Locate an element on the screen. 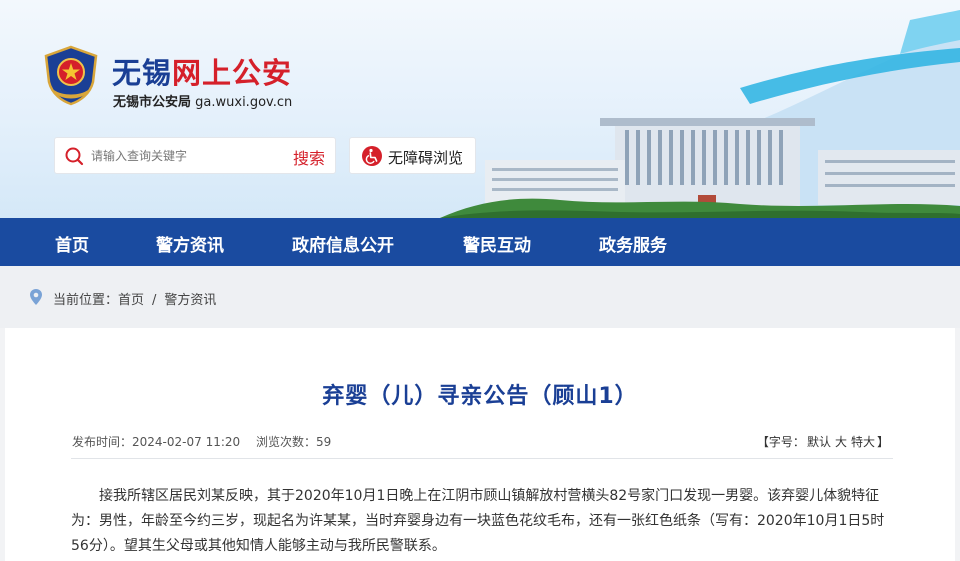 The height and width of the screenshot is (561, 960). location-pin-icon is located at coordinates (36, 297).